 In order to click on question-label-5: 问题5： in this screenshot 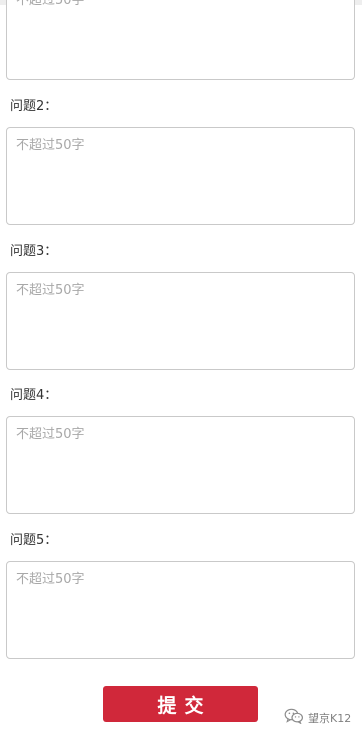, I will do `click(34, 540)`.